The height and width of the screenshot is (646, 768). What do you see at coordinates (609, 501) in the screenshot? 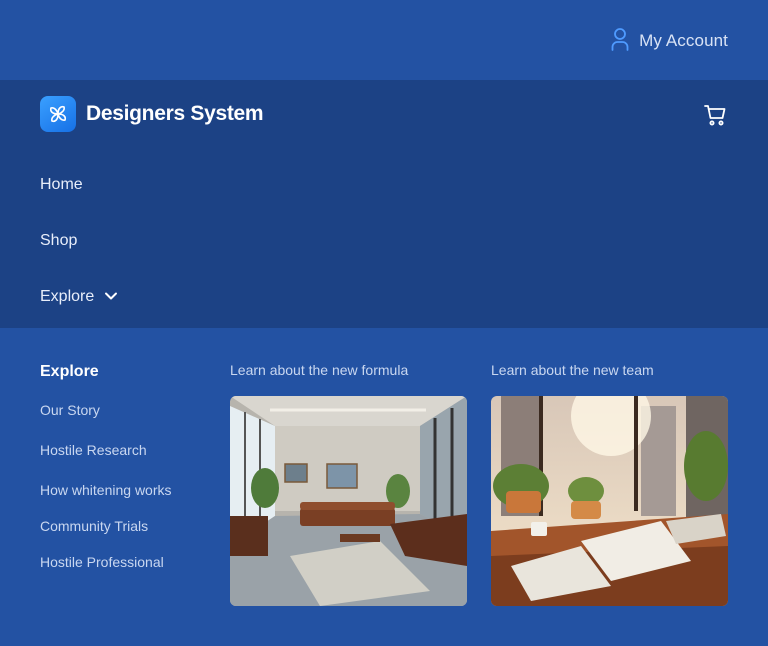
I see `sunny-desk-image` at bounding box center [609, 501].